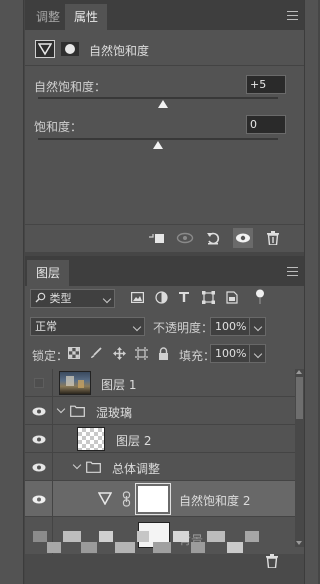 The image size is (320, 584). Describe the element at coordinates (87, 326) in the screenshot. I see `blend-mode-select: 正常` at that location.